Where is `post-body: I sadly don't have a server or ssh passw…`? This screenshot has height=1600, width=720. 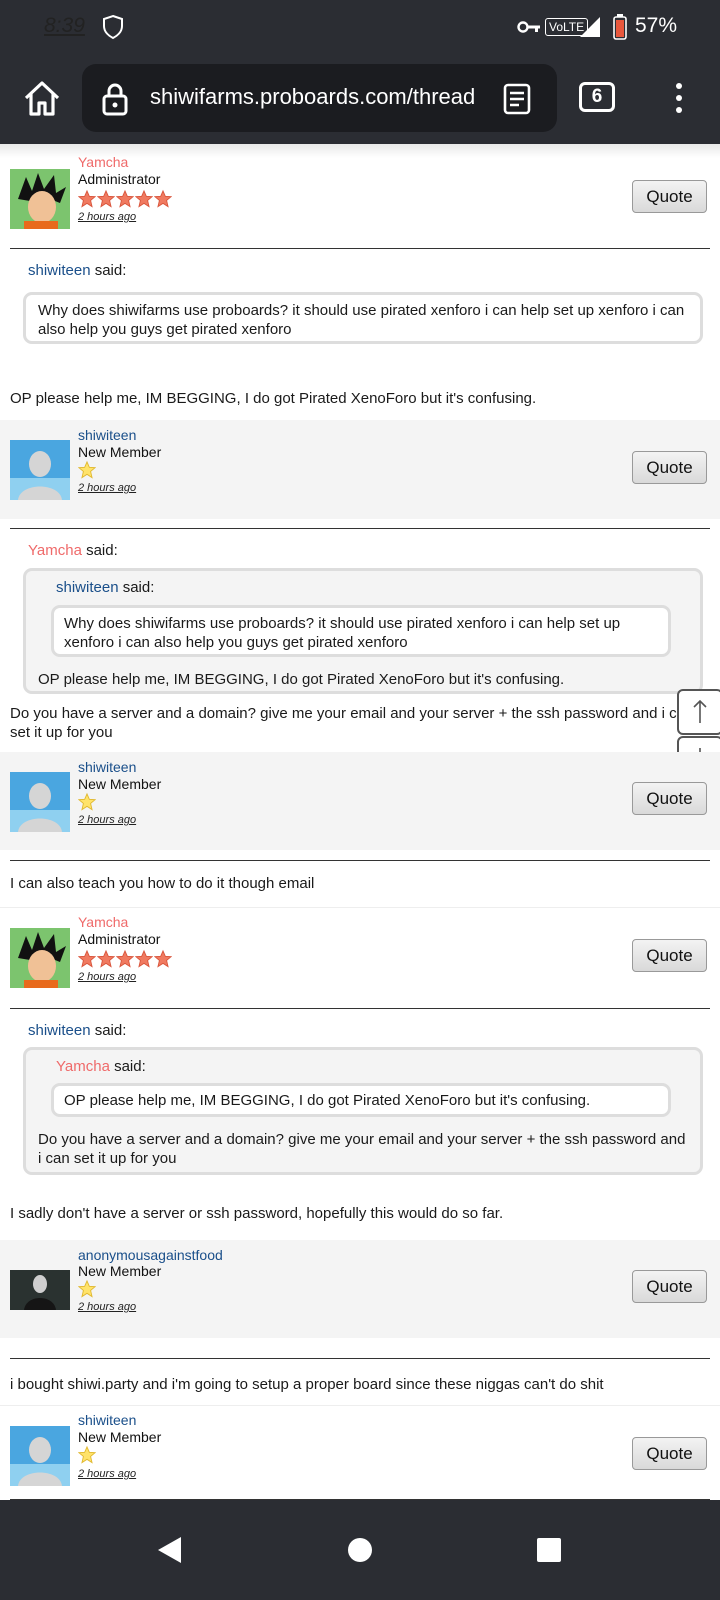 post-body: I sadly don't have a server or ssh passw… is located at coordinates (257, 1213).